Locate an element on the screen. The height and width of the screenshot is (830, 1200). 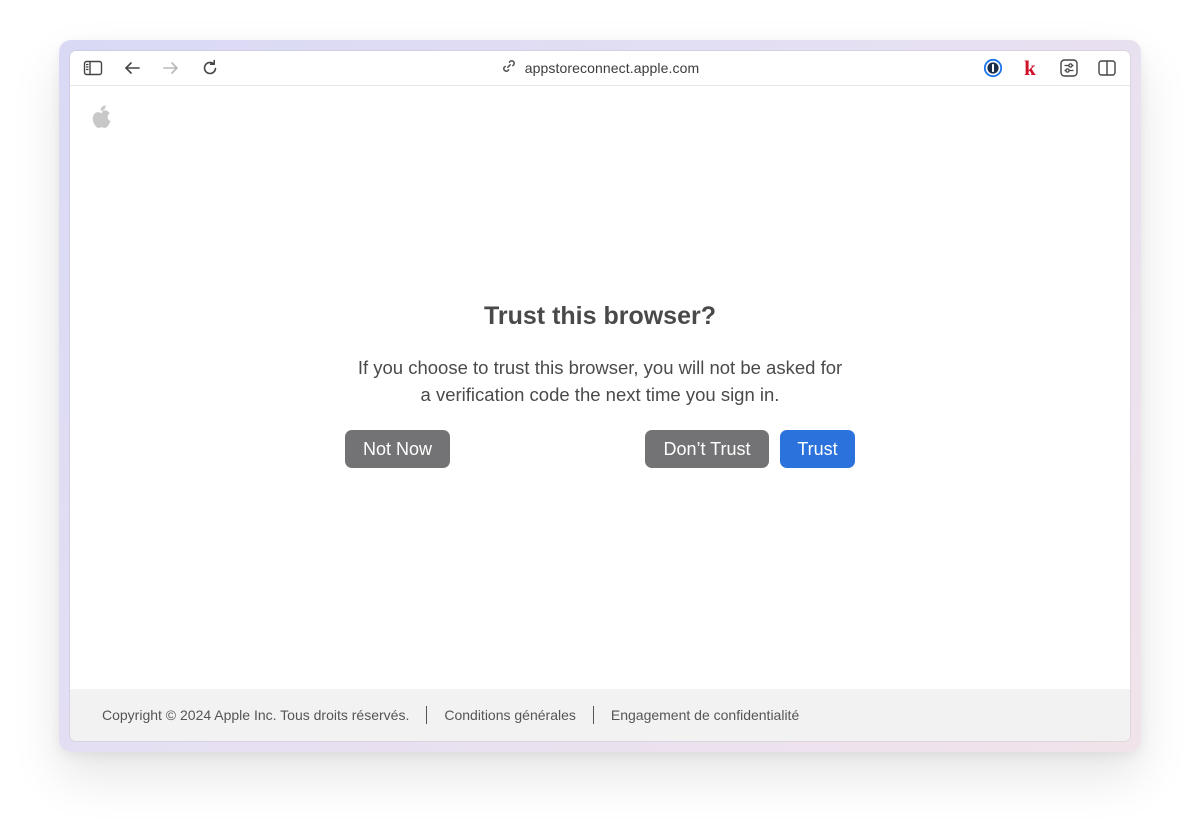
password-manager-extension-button is located at coordinates (993, 68).